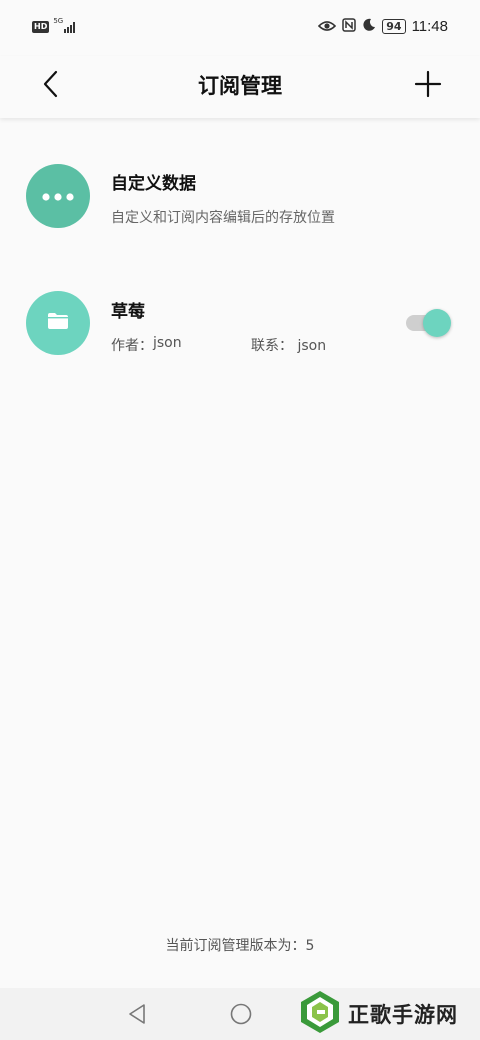 This screenshot has height=1040, width=480. What do you see at coordinates (327, 26) in the screenshot?
I see `eye-icon` at bounding box center [327, 26].